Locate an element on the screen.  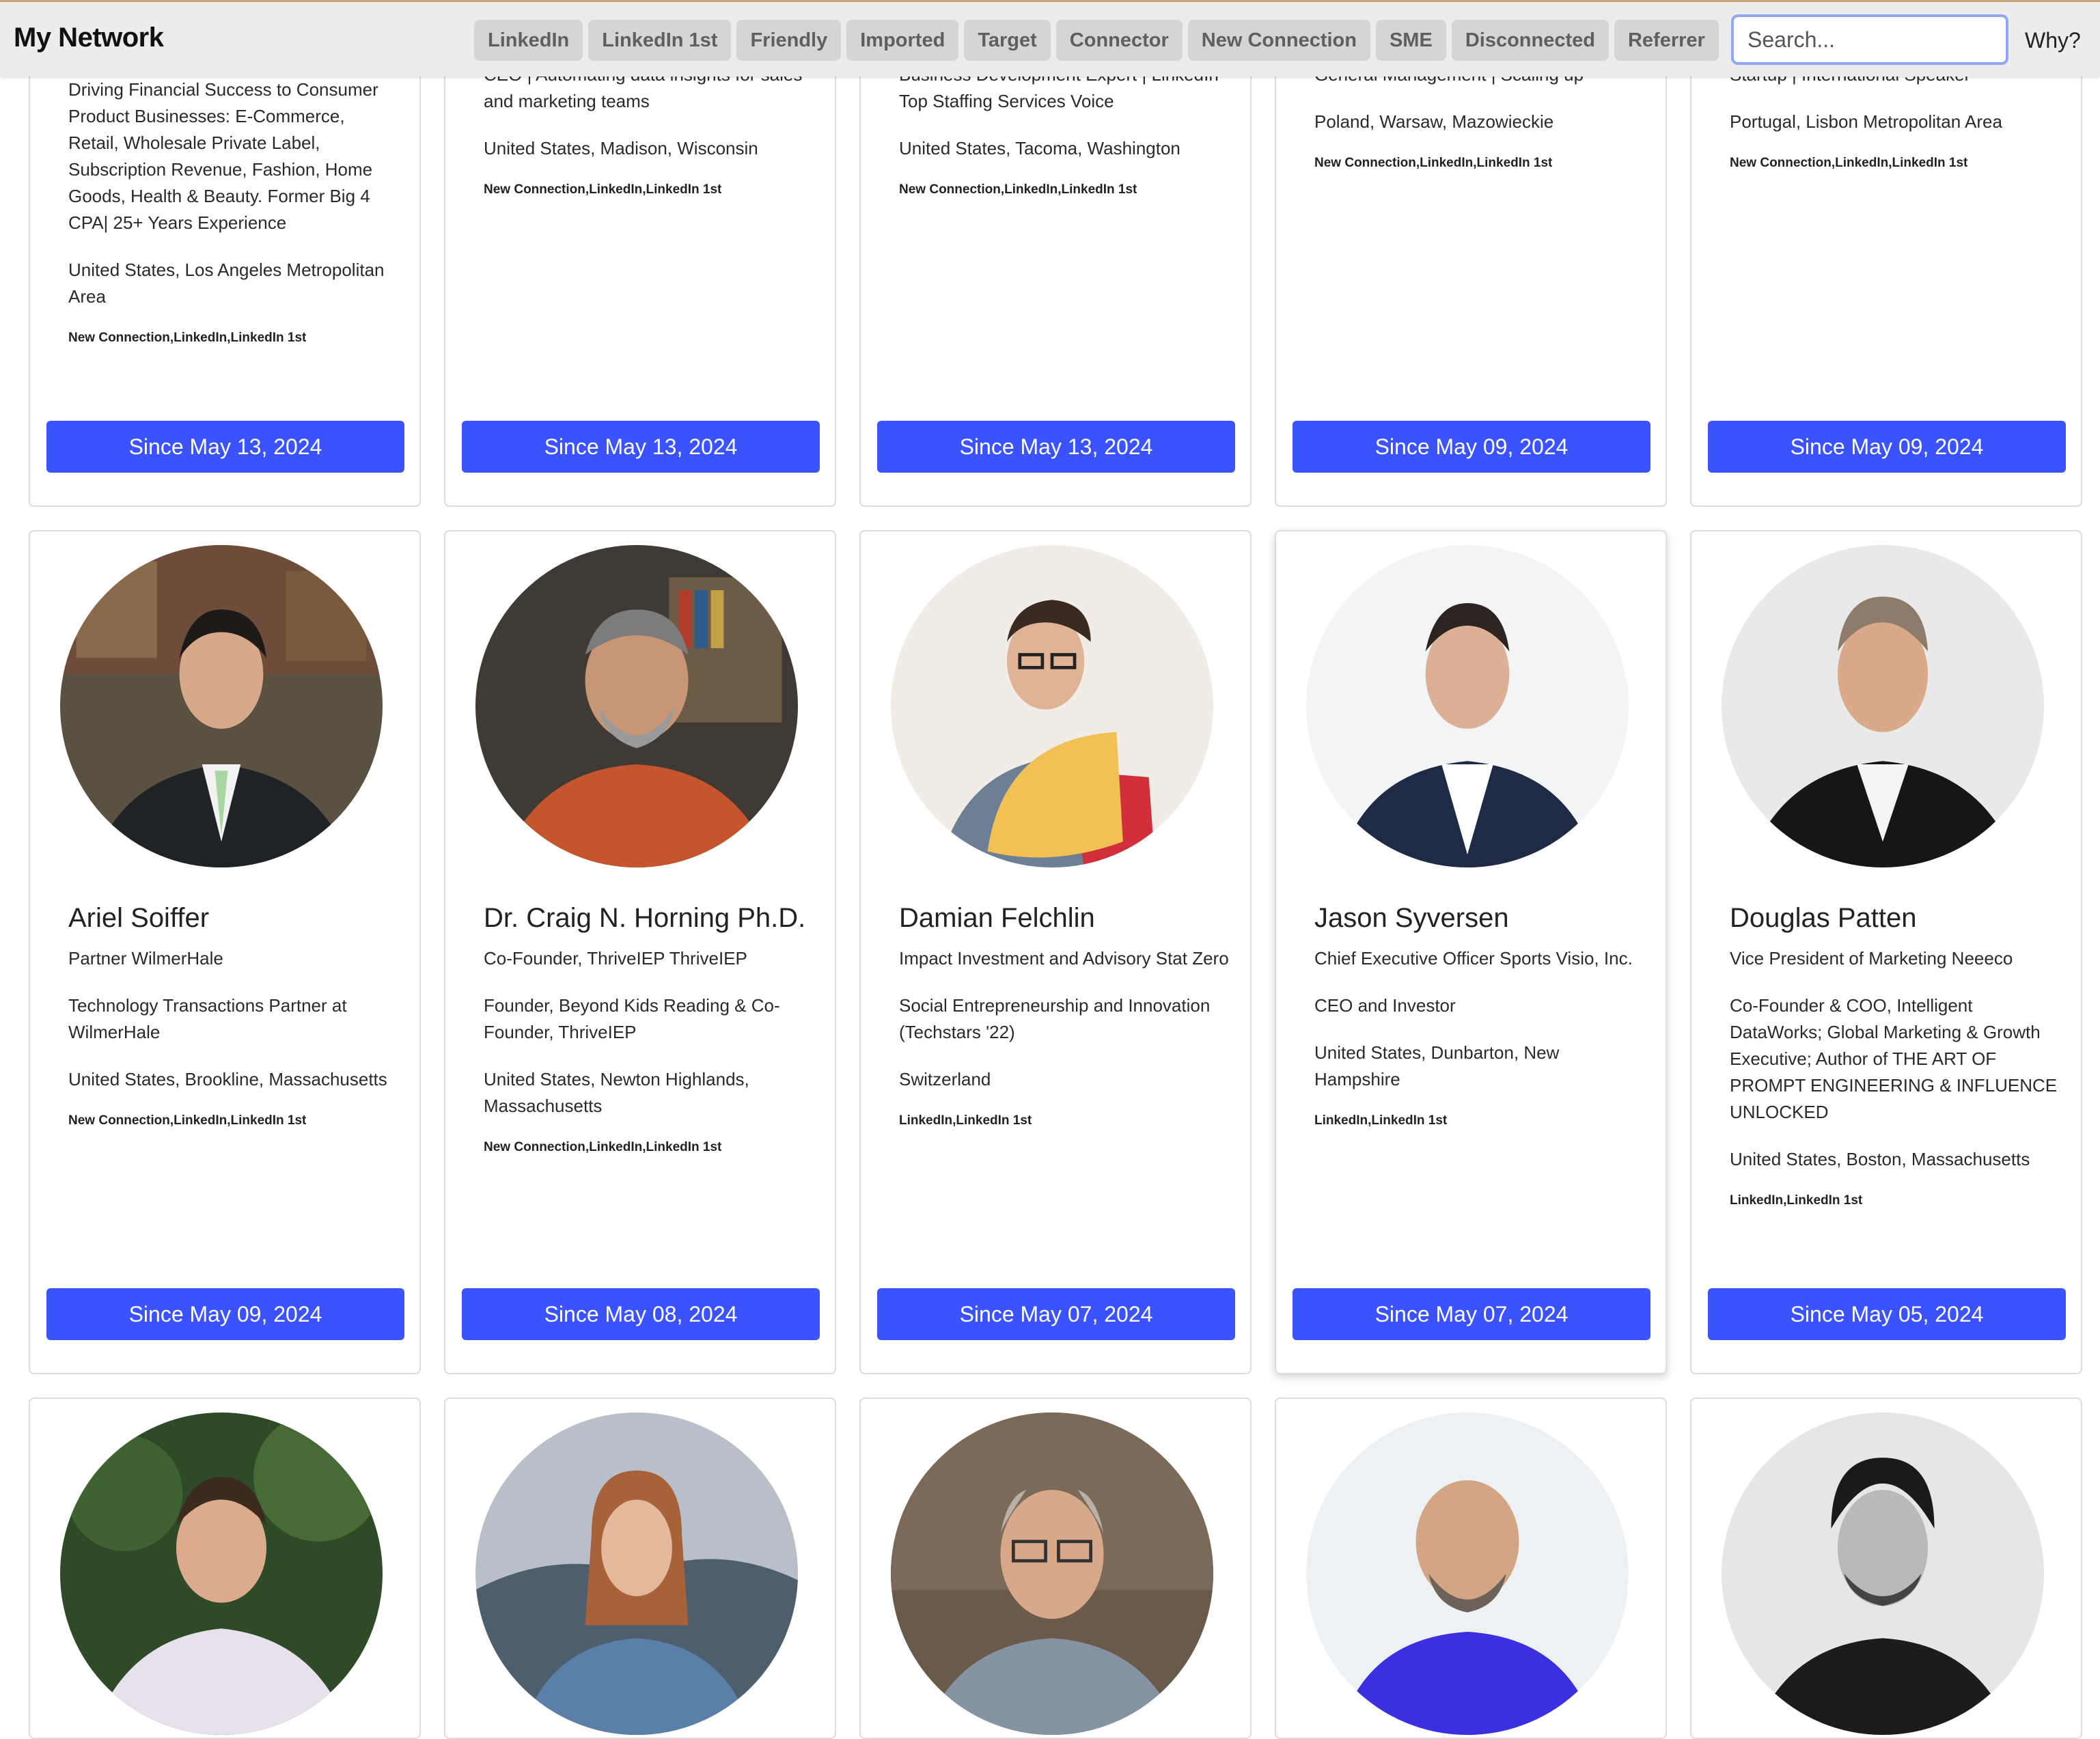
filter-friendly-button: Friendly is located at coordinates (789, 40).